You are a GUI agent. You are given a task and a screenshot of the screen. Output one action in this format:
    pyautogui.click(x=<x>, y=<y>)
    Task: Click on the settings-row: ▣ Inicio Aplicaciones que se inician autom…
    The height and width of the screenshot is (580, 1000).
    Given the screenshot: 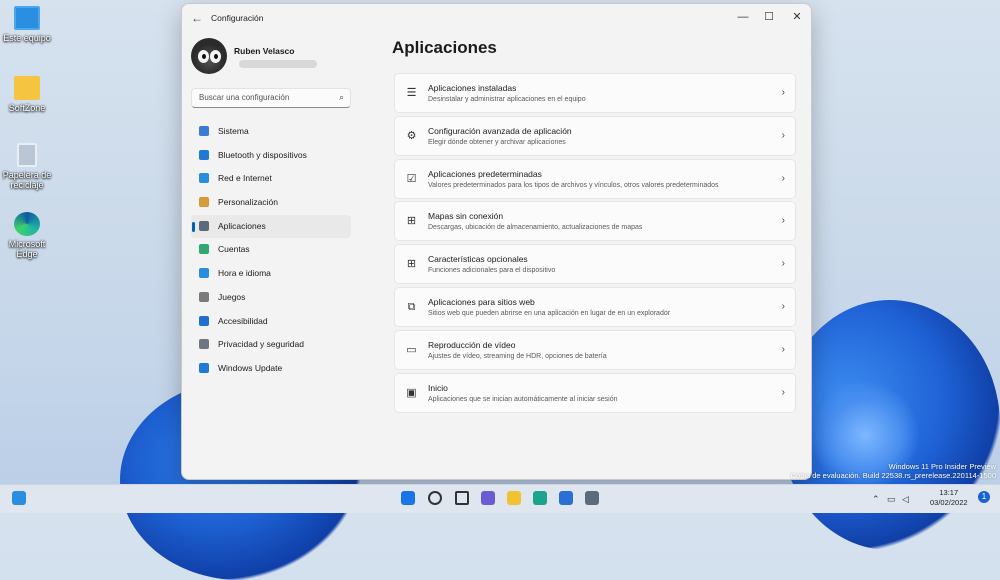 What is the action you would take?
    pyautogui.click(x=595, y=392)
    